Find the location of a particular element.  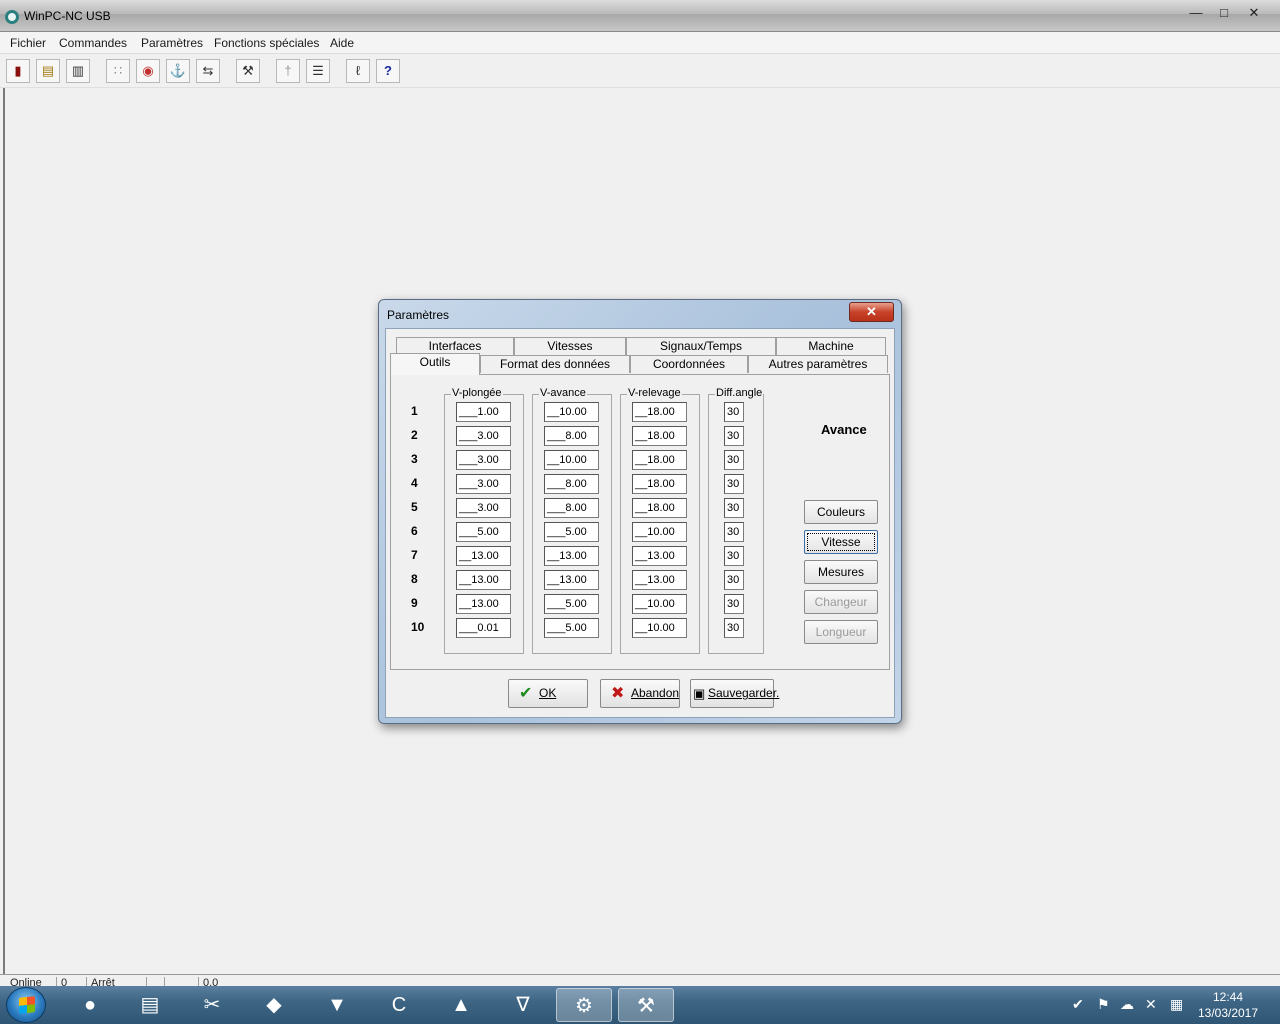

tab-autres-parametres: Autres paramètres is located at coordinates (818, 364).